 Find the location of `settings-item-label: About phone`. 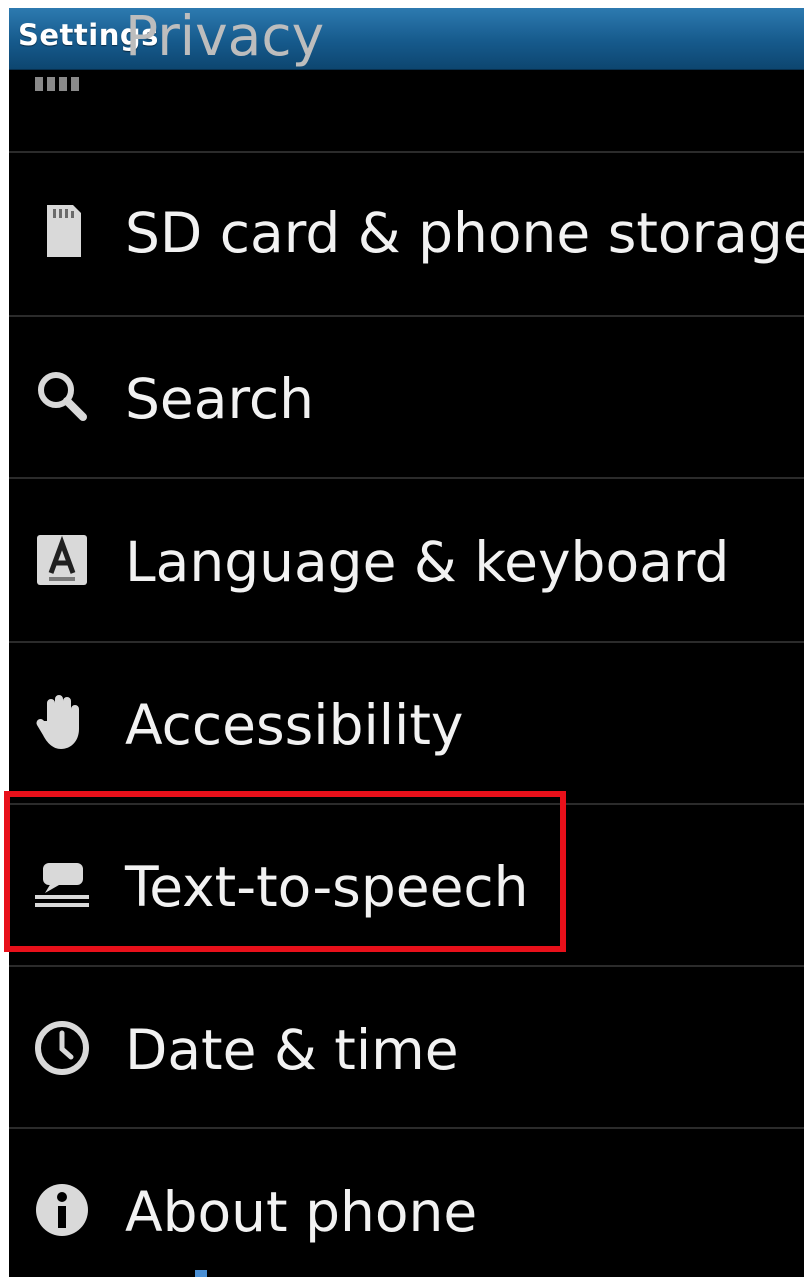

settings-item-label: About phone is located at coordinates (301, 1212).